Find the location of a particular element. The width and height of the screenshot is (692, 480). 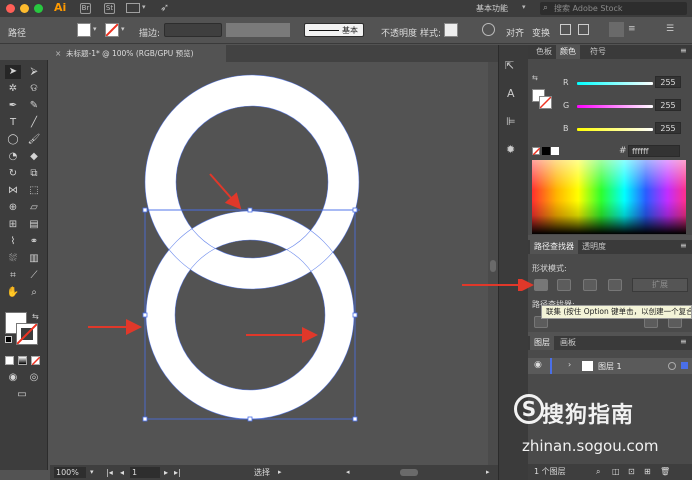

brush-definition-dropdown: 基本 is located at coordinates (334, 30).